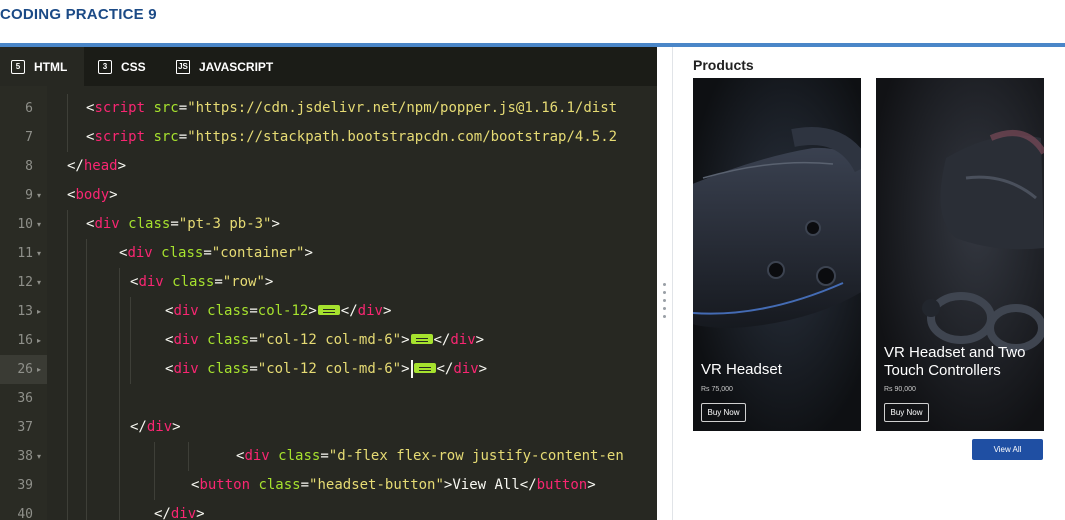 The width and height of the screenshot is (1065, 520). I want to click on panel-resize-handle, so click(665, 283).